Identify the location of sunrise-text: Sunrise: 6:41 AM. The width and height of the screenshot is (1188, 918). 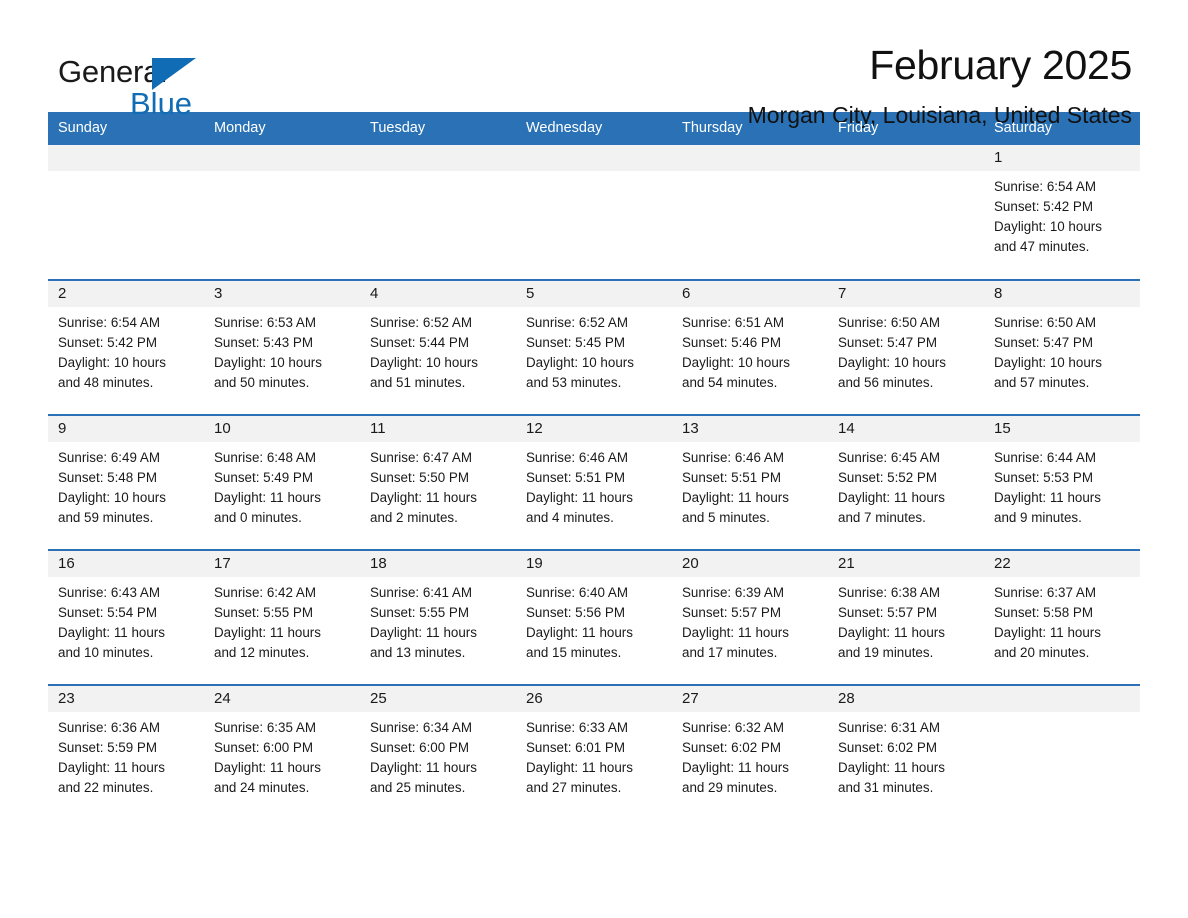
(421, 592).